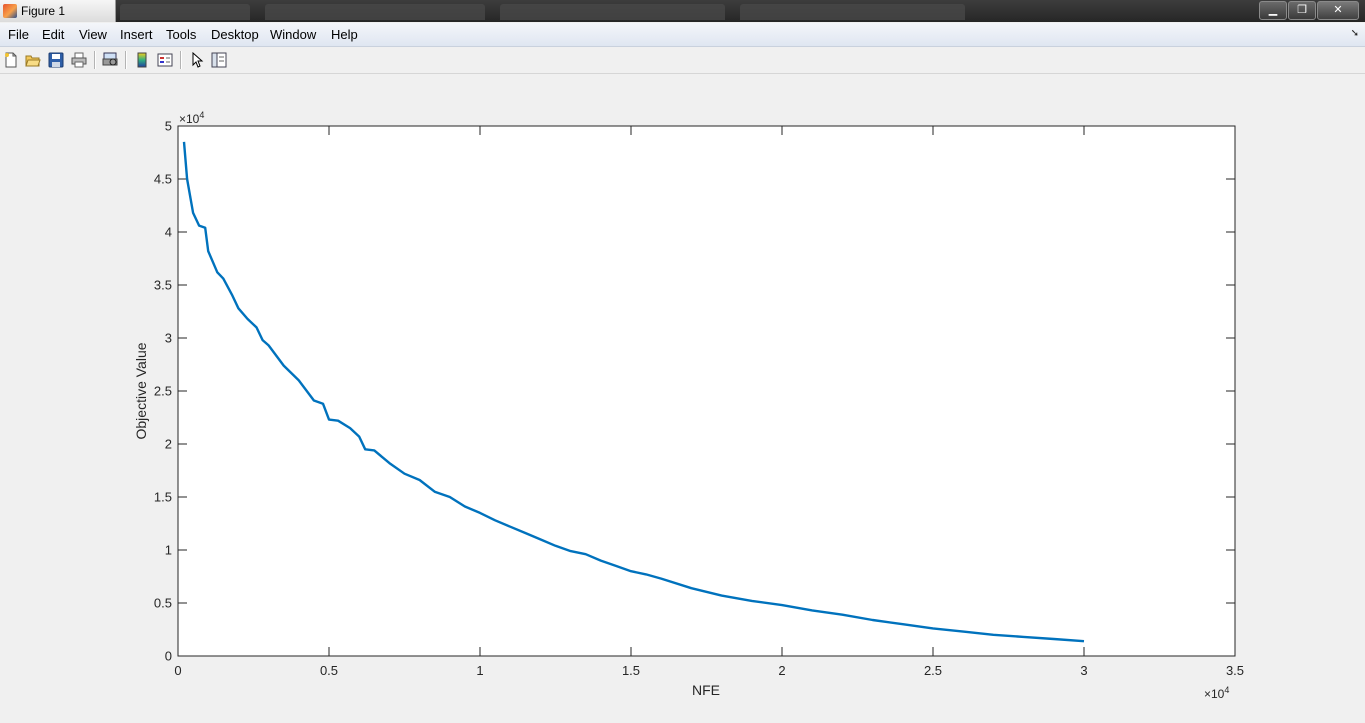 This screenshot has width=1365, height=723. I want to click on x-tick-label: 2, so click(781, 670).